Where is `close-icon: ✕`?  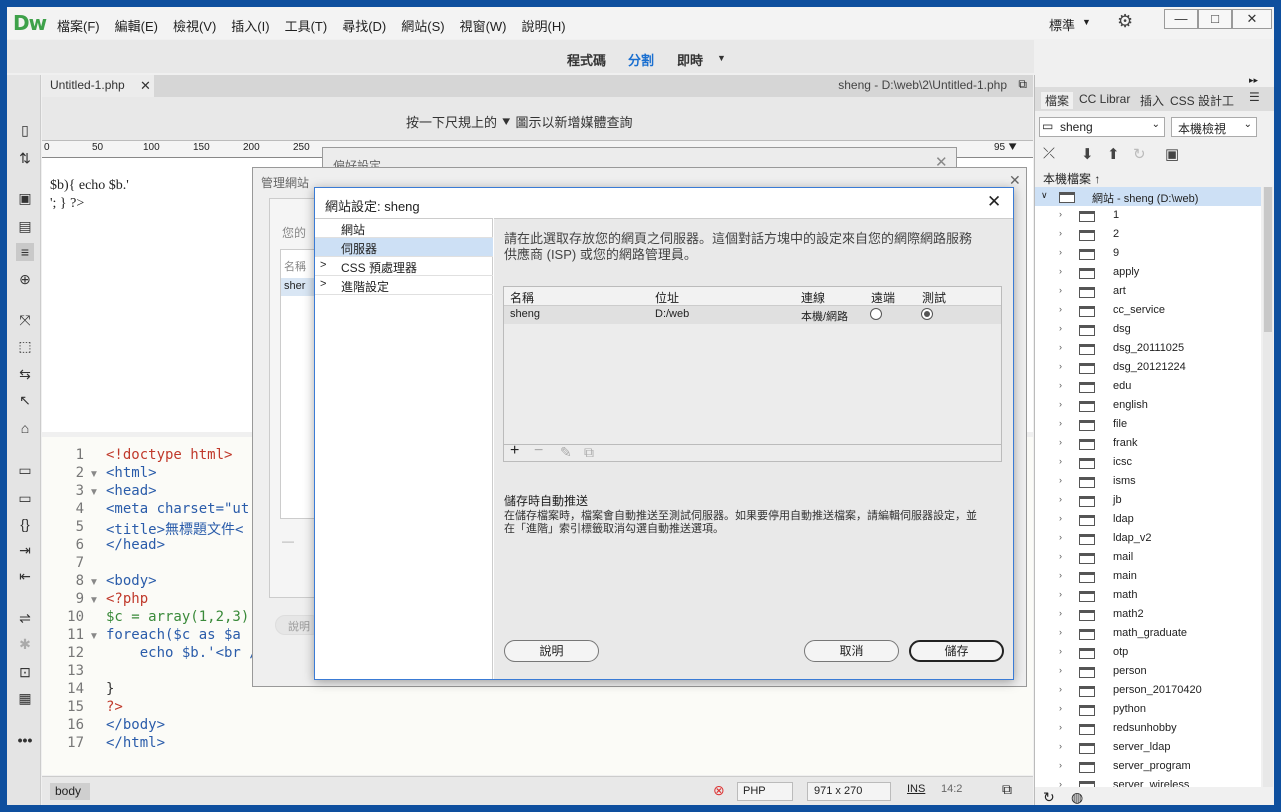
close-icon: ✕ is located at coordinates (994, 202).